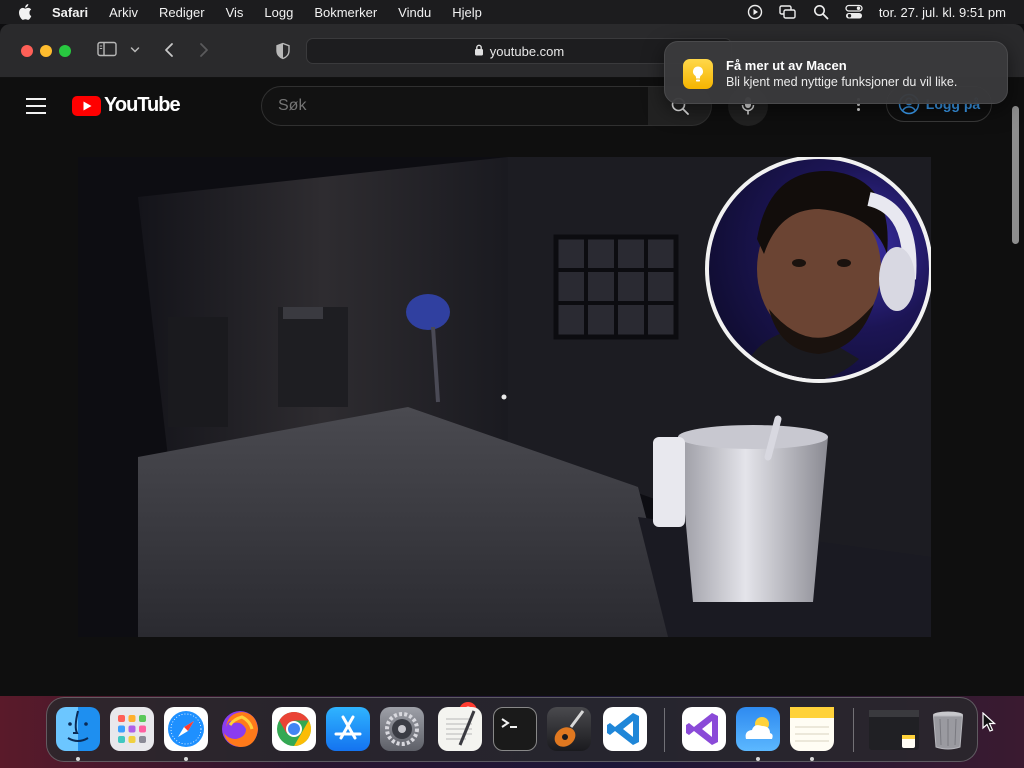 This screenshot has height=768, width=1024. I want to click on dock: 2, so click(512, 729).